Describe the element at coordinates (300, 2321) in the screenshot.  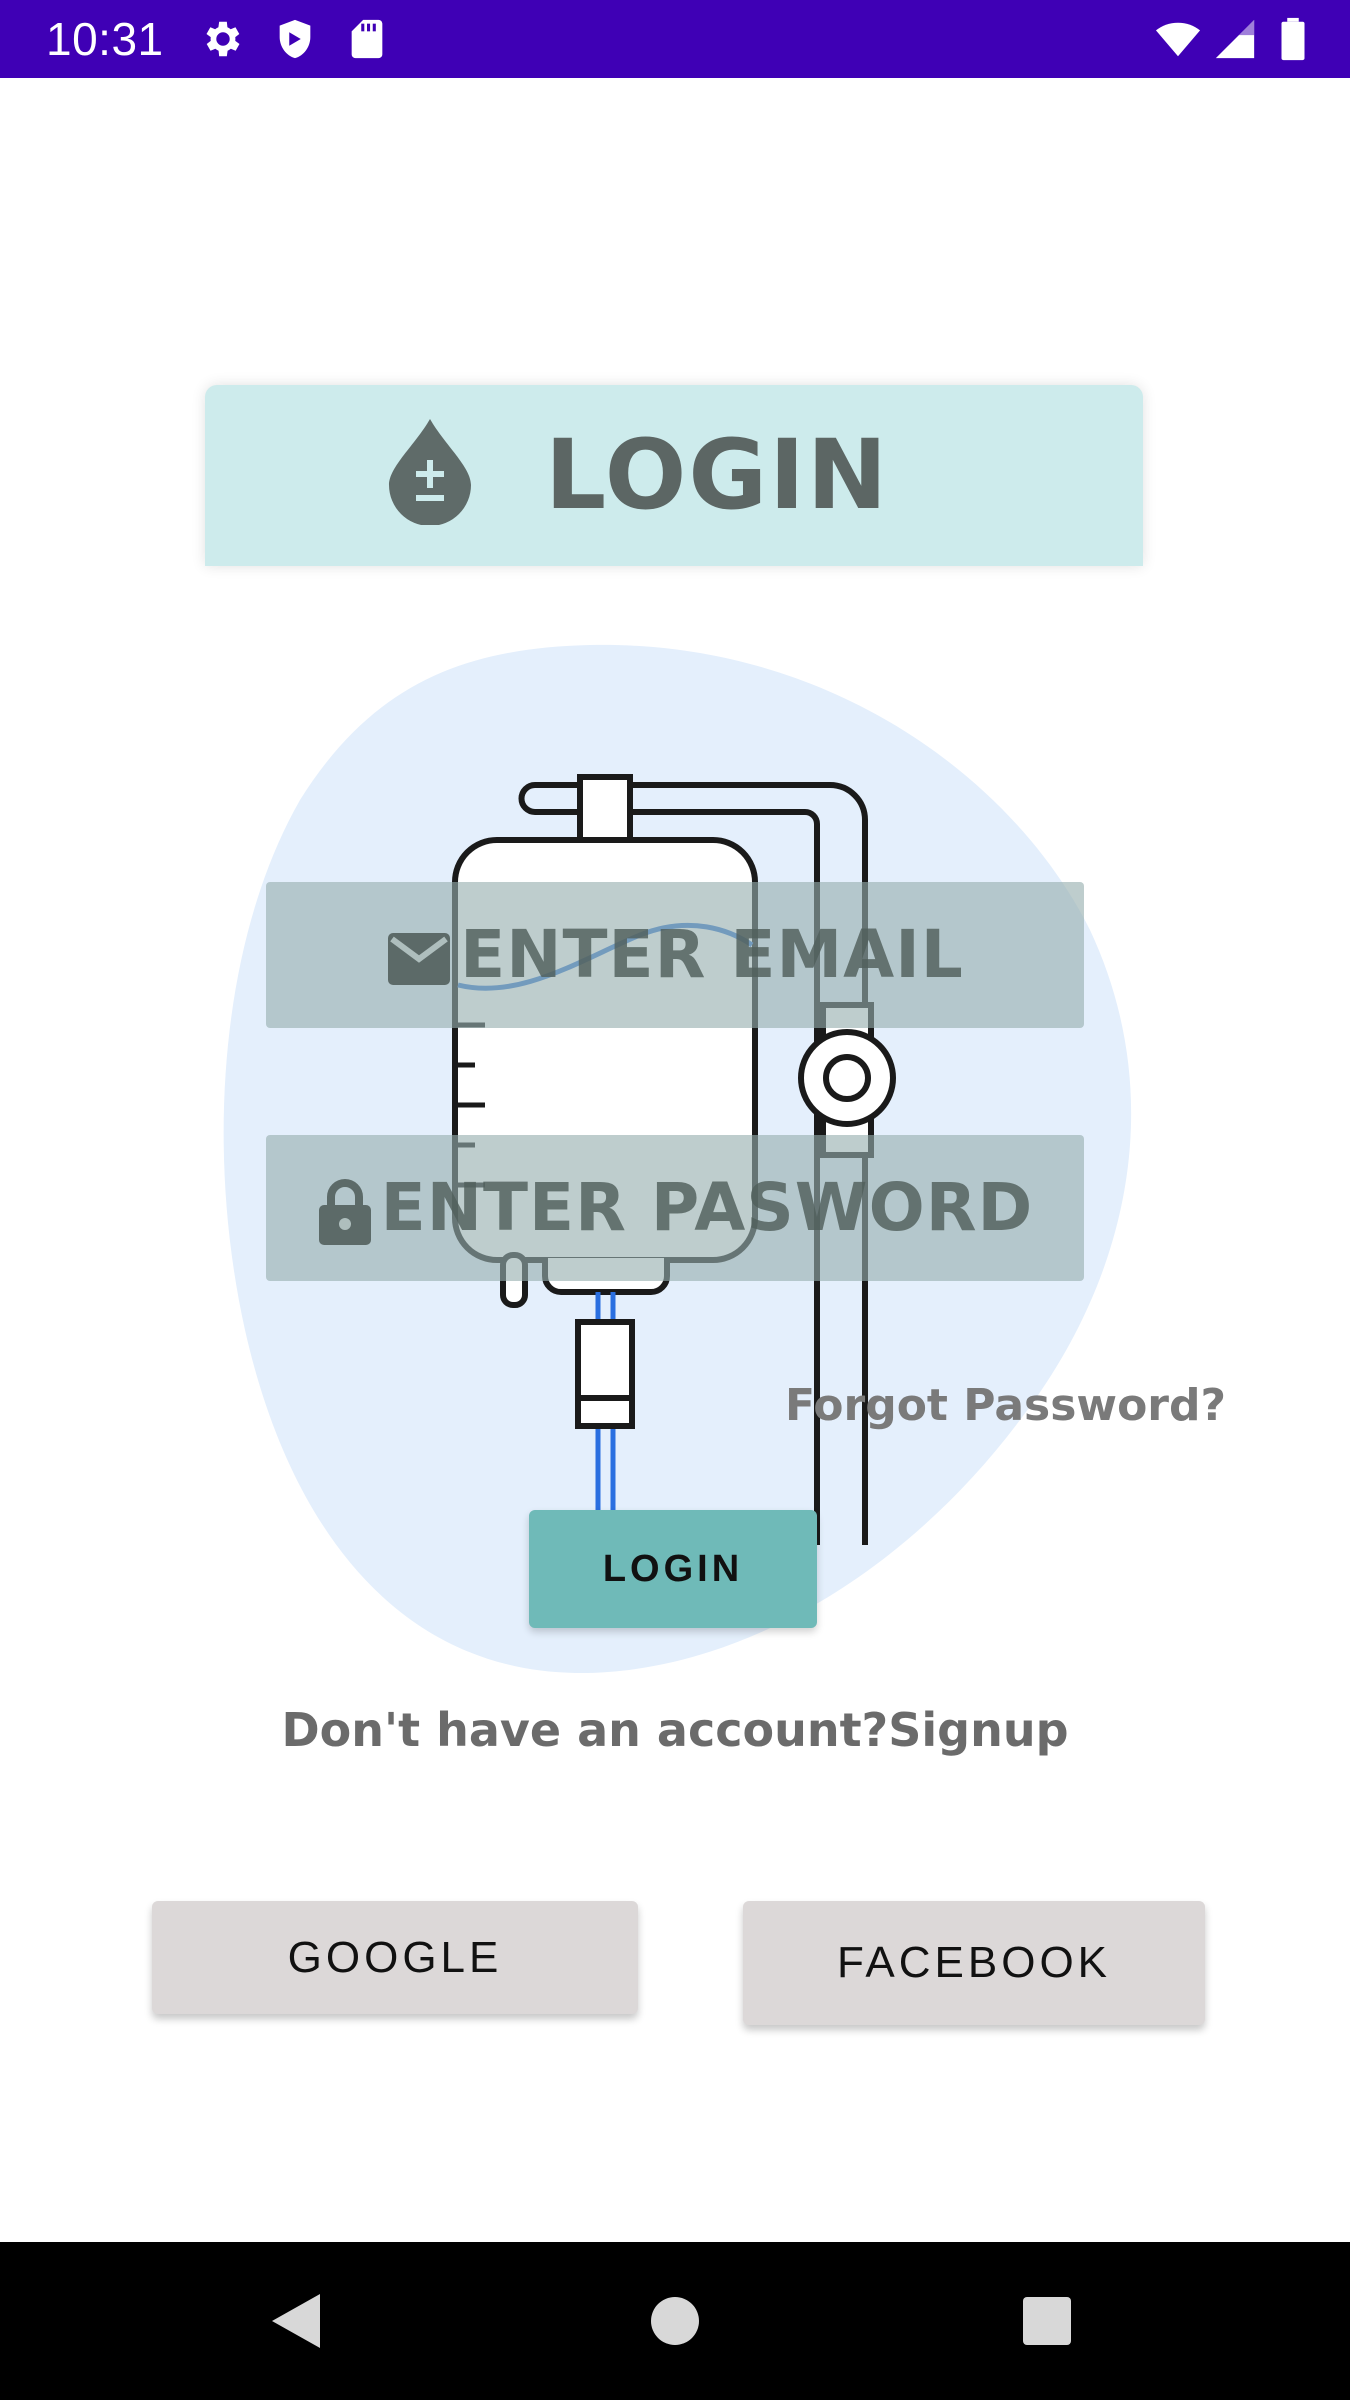
I see `back-icon` at that location.